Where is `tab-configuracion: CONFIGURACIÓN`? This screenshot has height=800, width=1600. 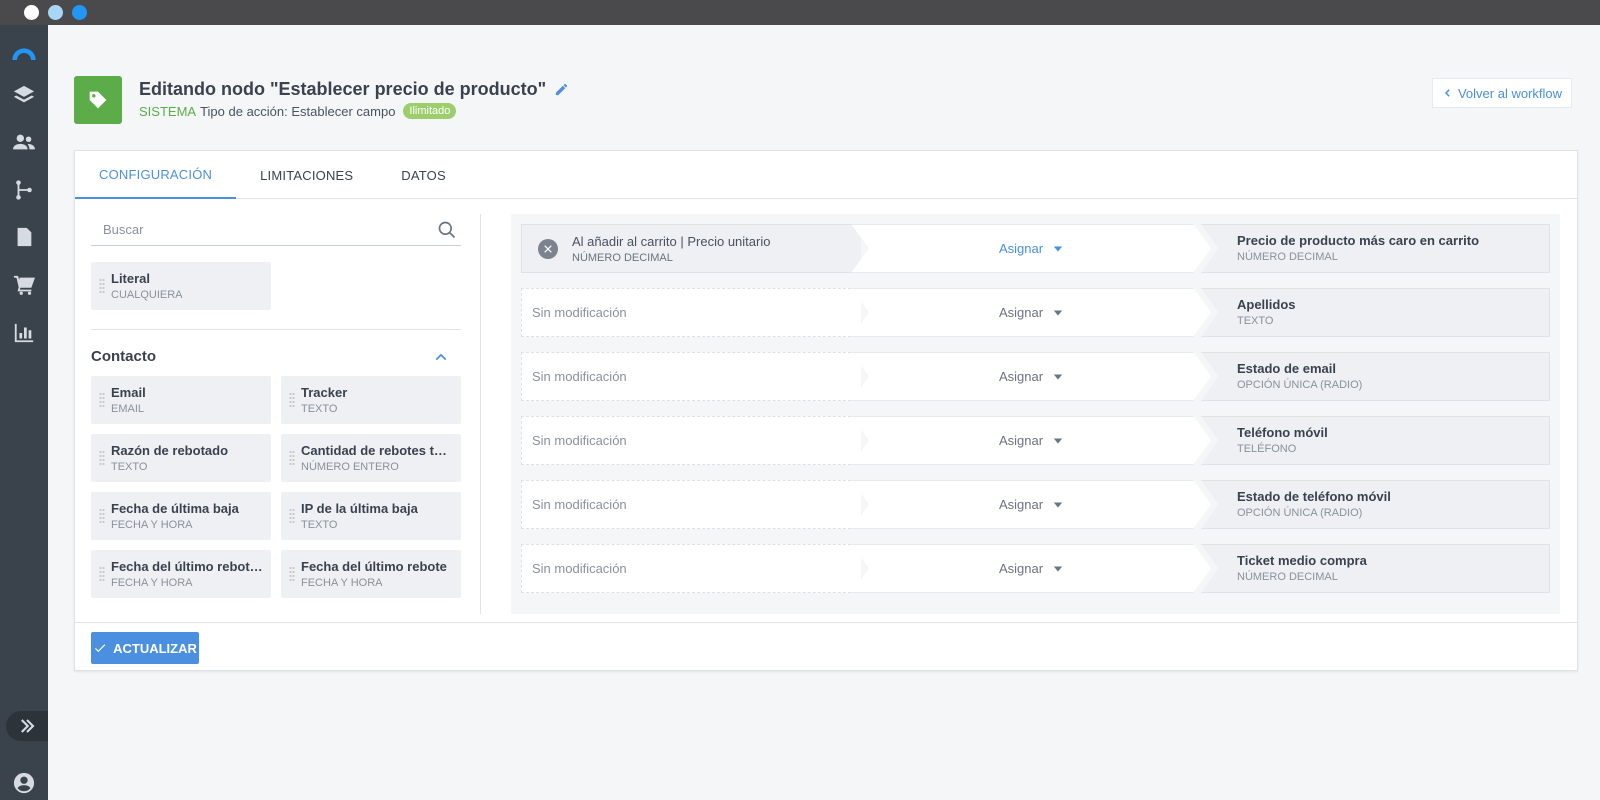 tab-configuracion: CONFIGURACIÓN is located at coordinates (156, 175).